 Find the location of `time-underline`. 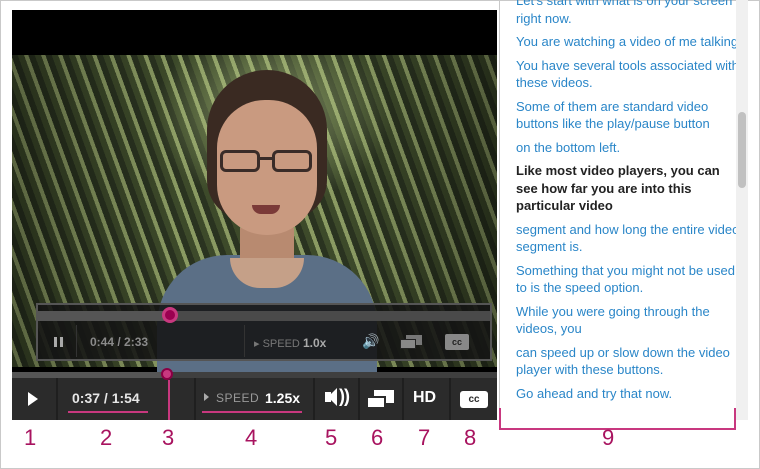

time-underline is located at coordinates (108, 412).